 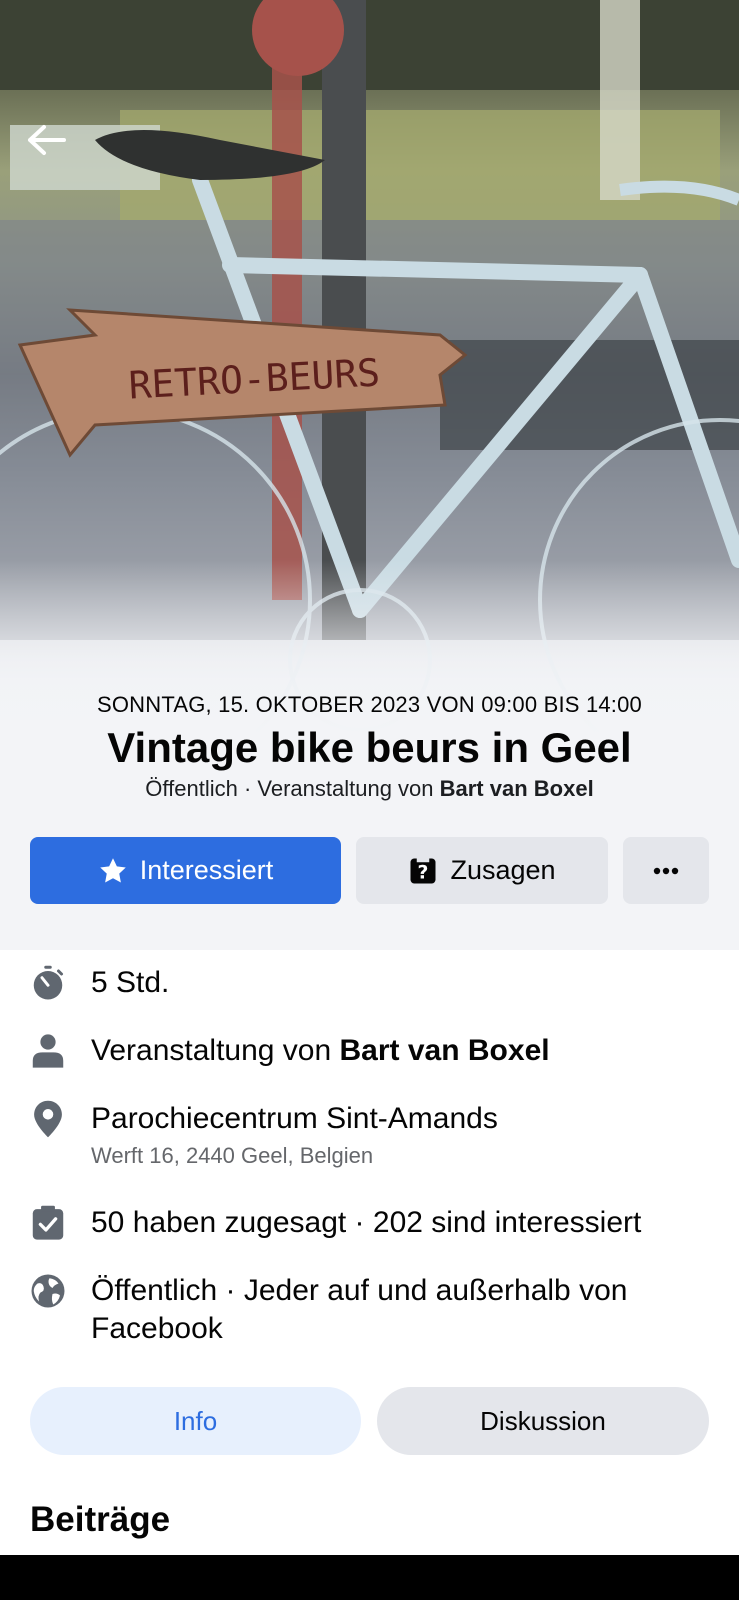 What do you see at coordinates (48, 1119) in the screenshot?
I see `map-pin-icon` at bounding box center [48, 1119].